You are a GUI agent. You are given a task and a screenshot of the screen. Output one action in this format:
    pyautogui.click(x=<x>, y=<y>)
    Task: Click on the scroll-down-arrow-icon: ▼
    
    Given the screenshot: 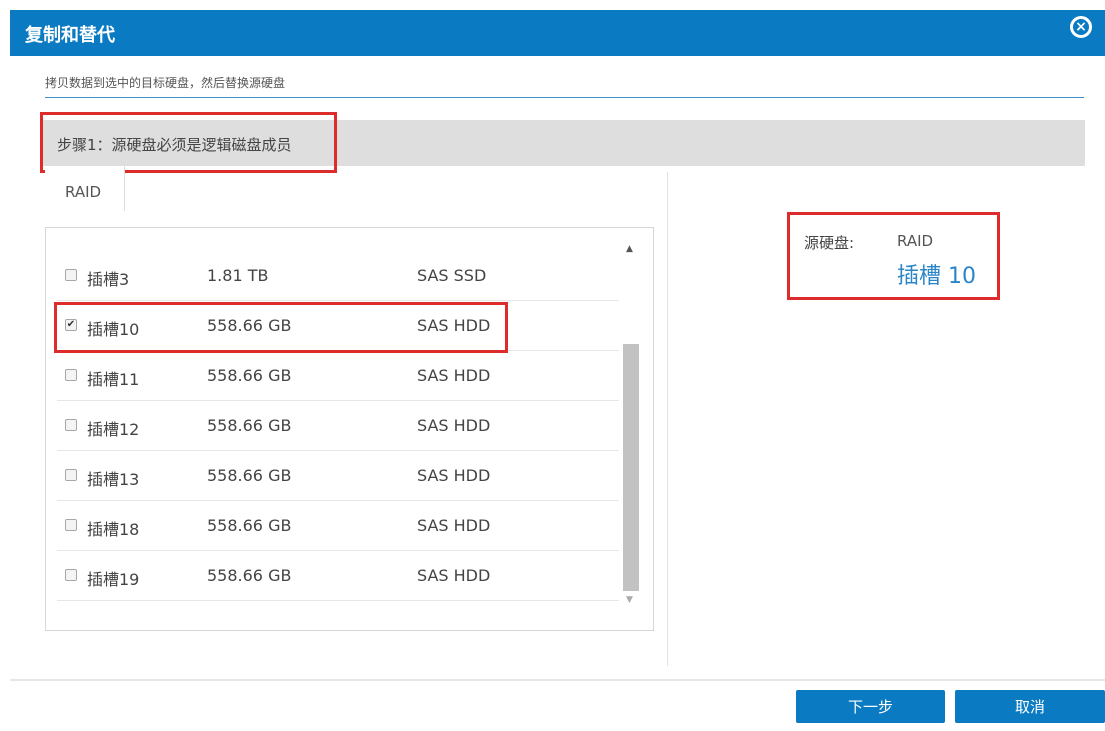 What is the action you would take?
    pyautogui.click(x=629, y=600)
    